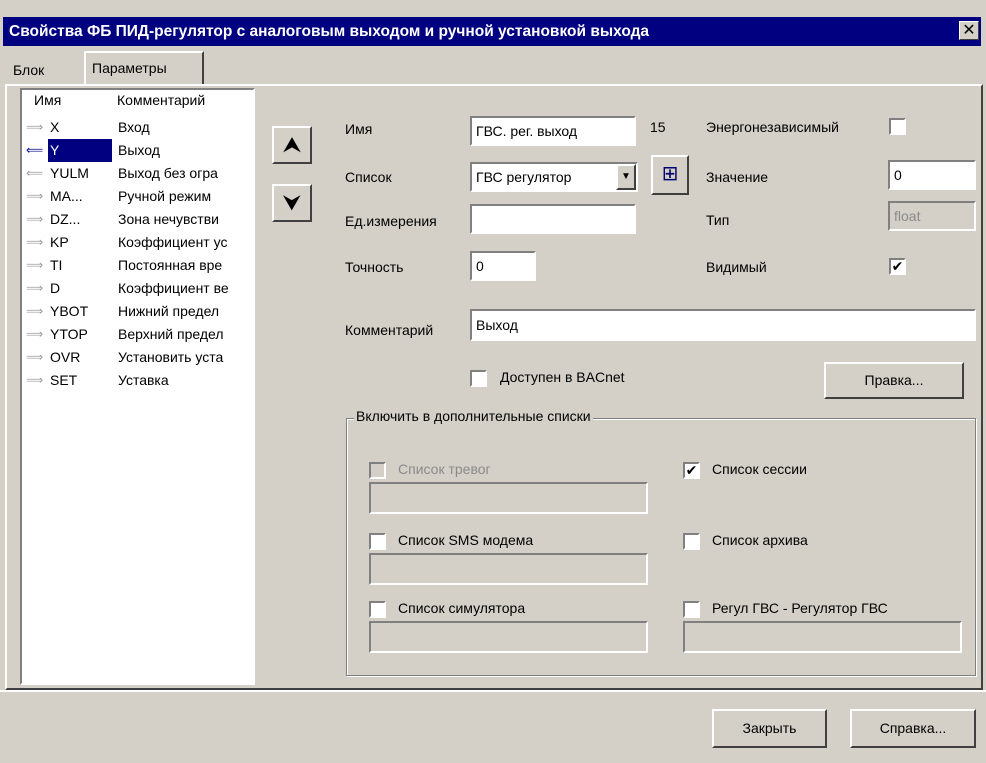  I want to click on value-input: 0, so click(932, 175).